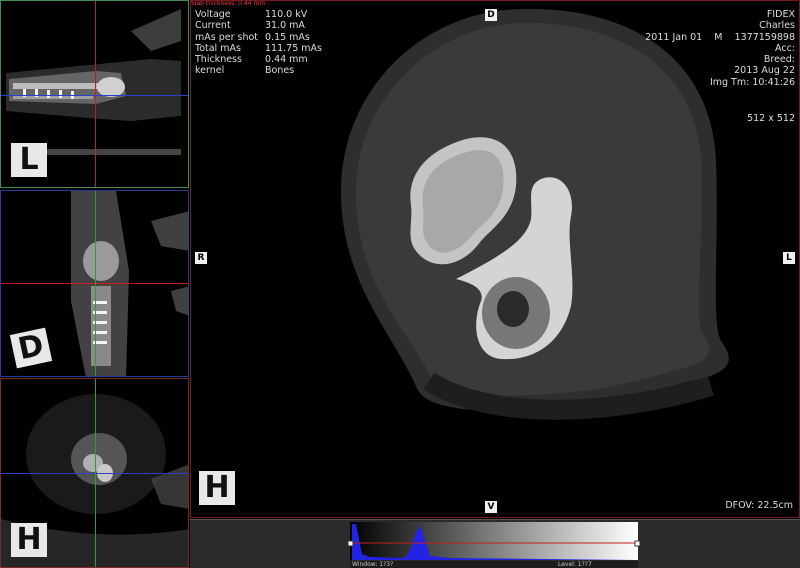 The height and width of the screenshot is (568, 800). What do you see at coordinates (218, 60) in the screenshot?
I see `info-key: Thickness` at bounding box center [218, 60].